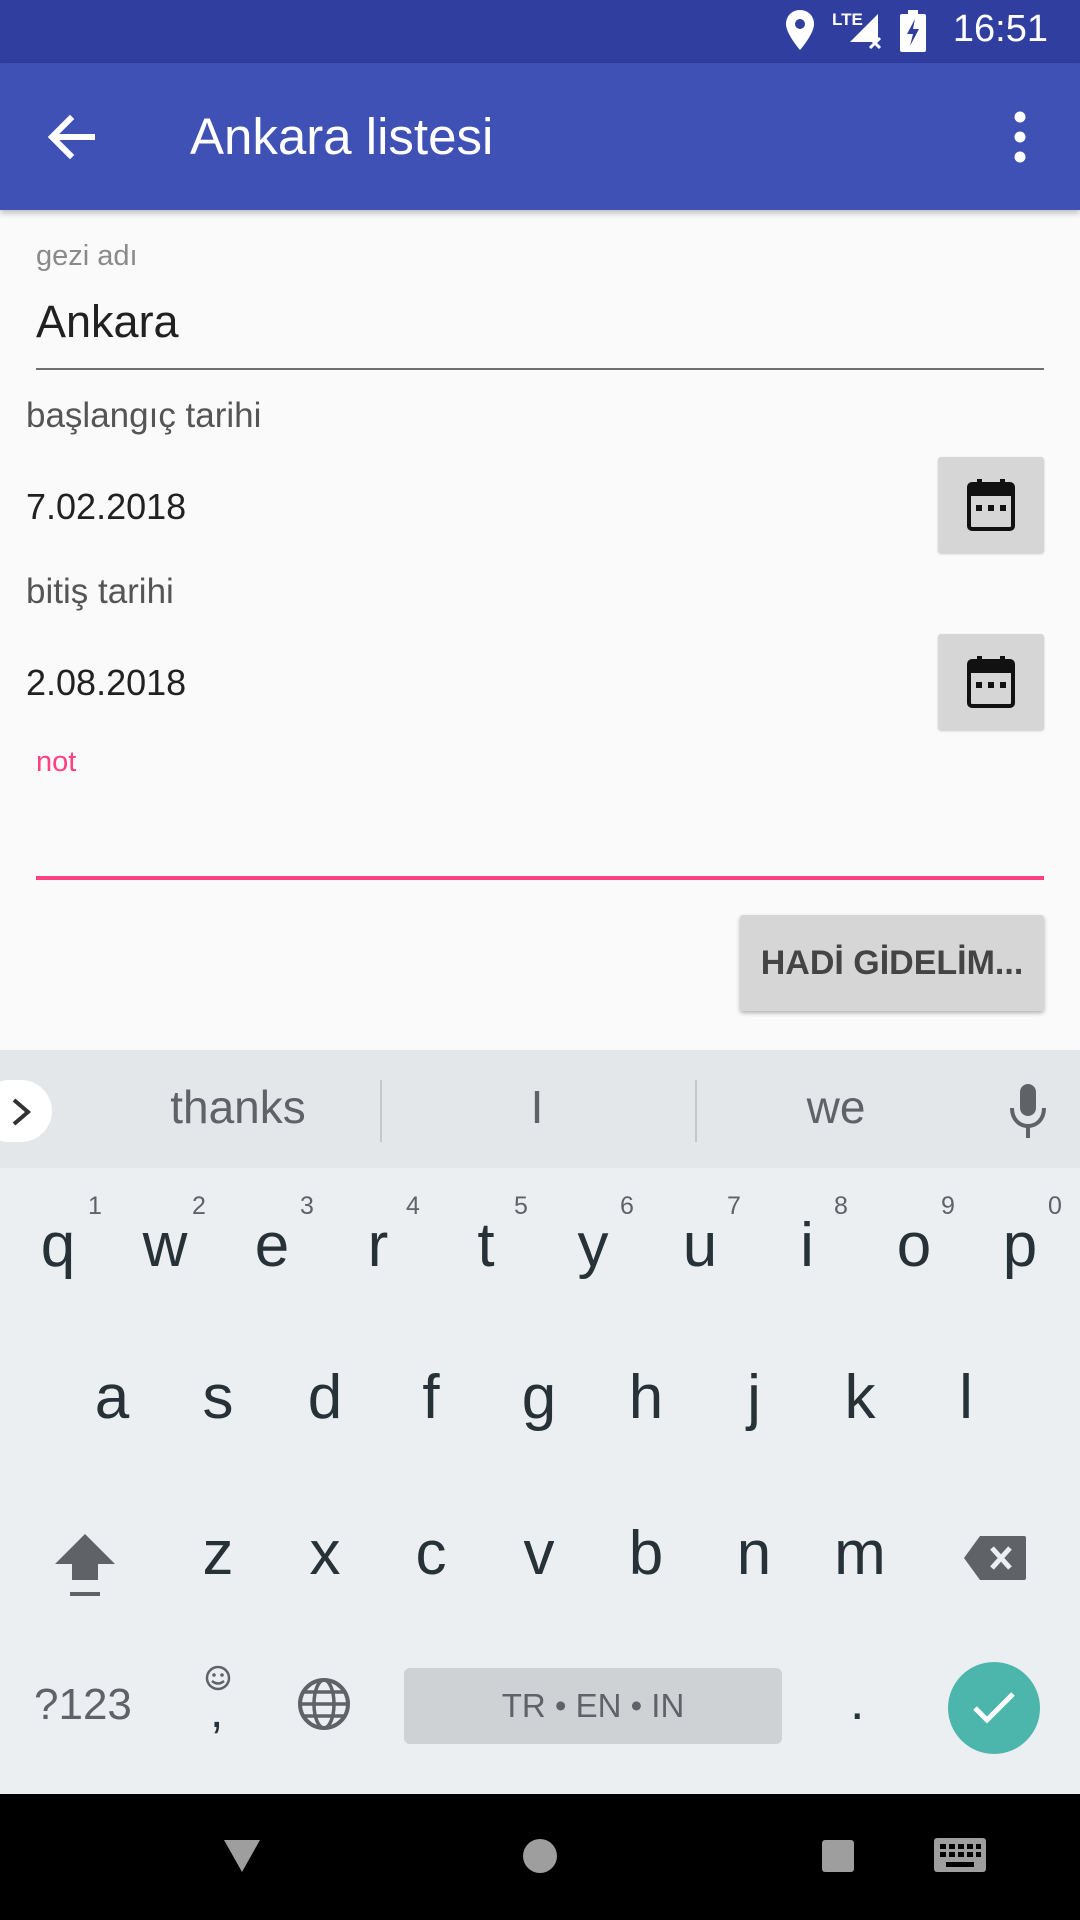 The height and width of the screenshot is (1920, 1080). What do you see at coordinates (325, 1397) in the screenshot?
I see `key-d: d` at bounding box center [325, 1397].